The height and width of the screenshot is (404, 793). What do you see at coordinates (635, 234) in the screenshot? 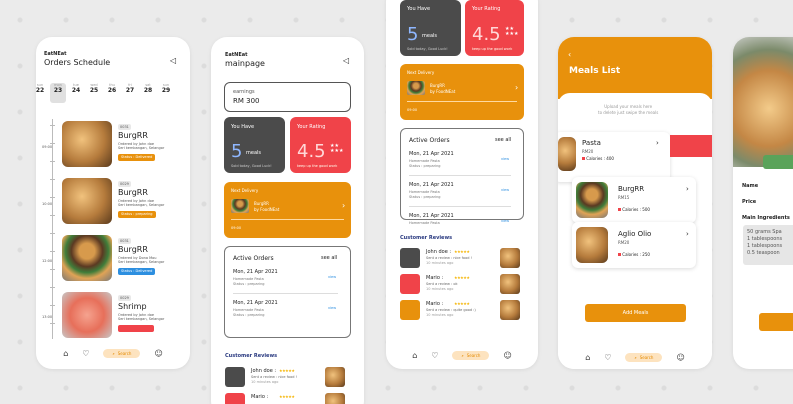
I see `meal-name: Aglio Olio` at bounding box center [635, 234].